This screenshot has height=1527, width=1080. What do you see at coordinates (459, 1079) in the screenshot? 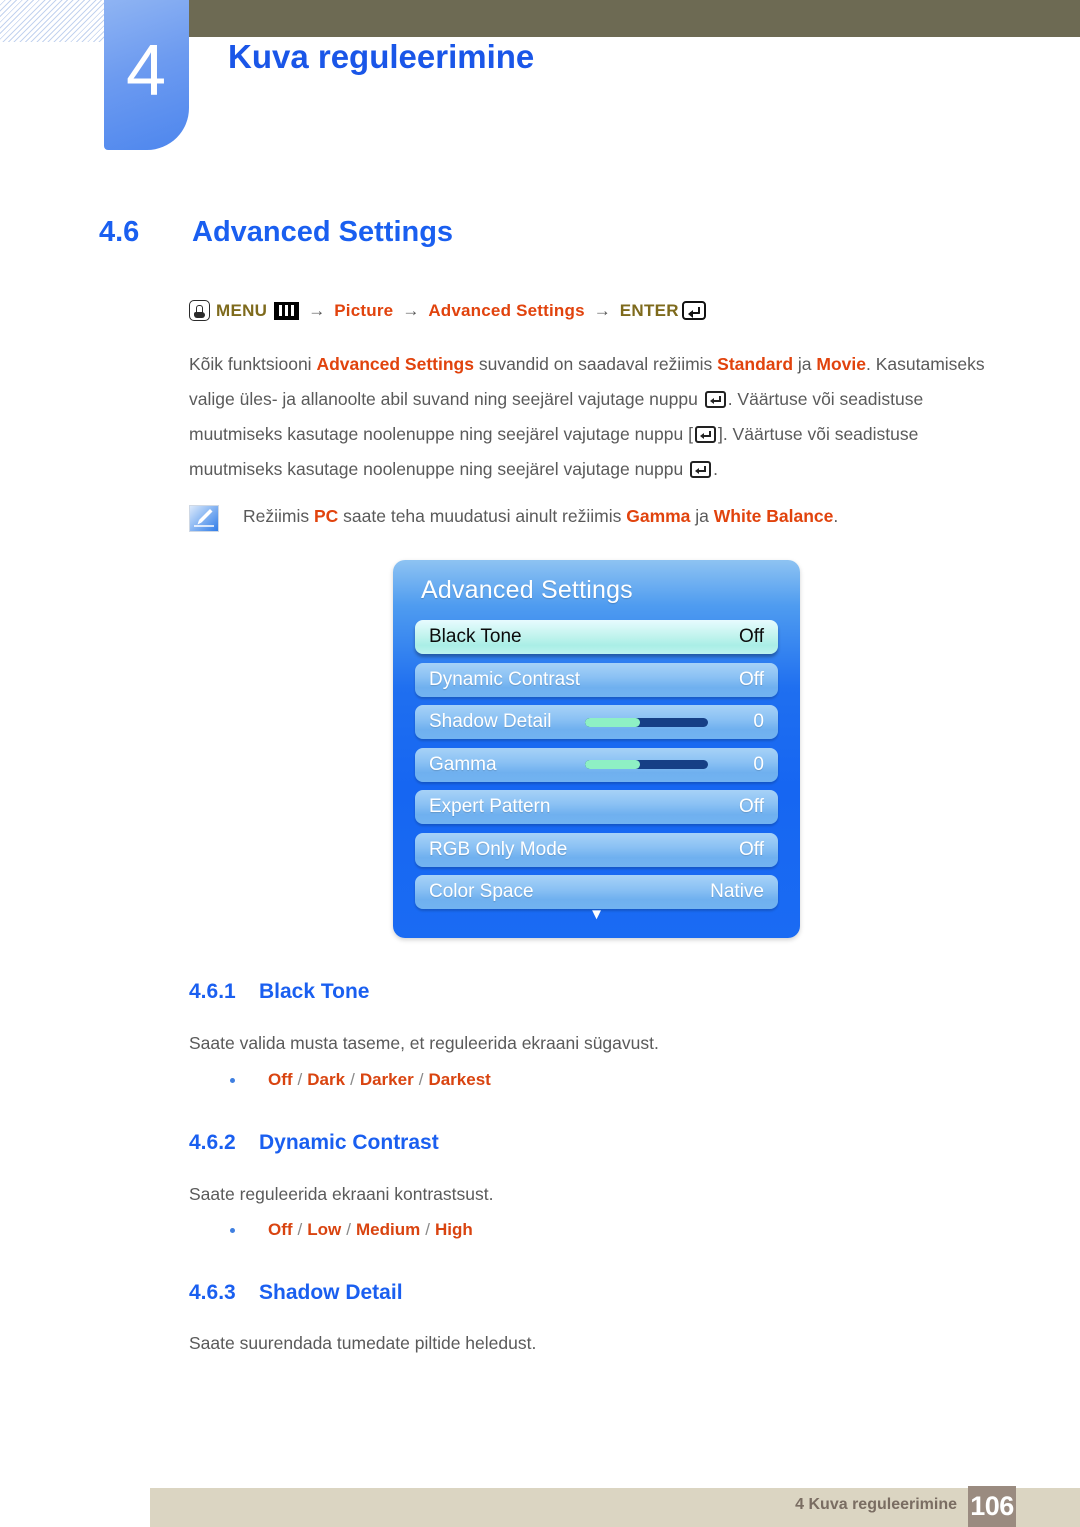
I see `option-value: Darkest` at bounding box center [459, 1079].